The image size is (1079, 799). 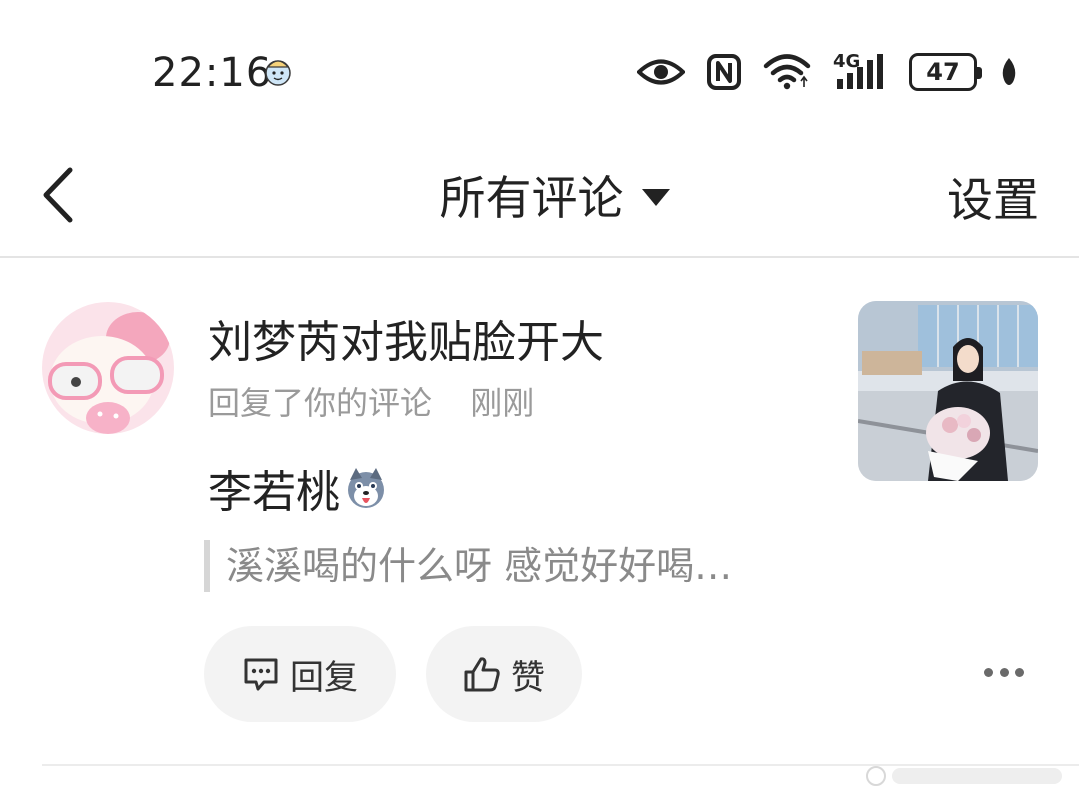 What do you see at coordinates (943, 72) in the screenshot?
I see `battery-level: 47` at bounding box center [943, 72].